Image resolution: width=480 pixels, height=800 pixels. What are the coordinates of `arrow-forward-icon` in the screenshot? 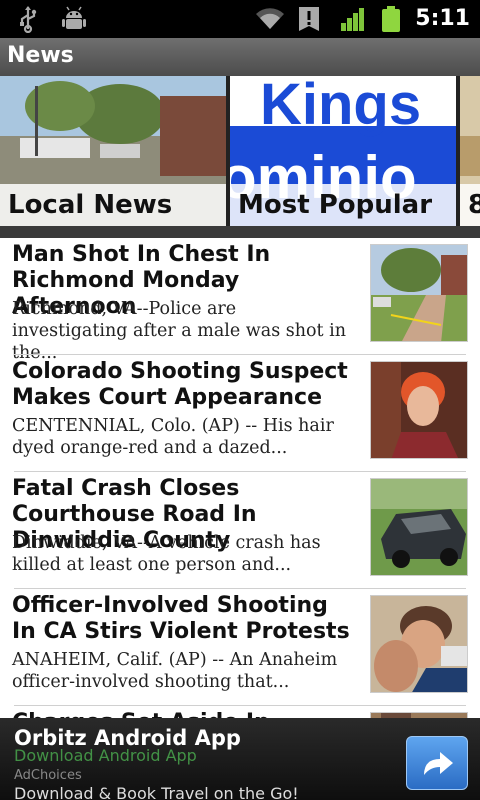 It's located at (438, 763).